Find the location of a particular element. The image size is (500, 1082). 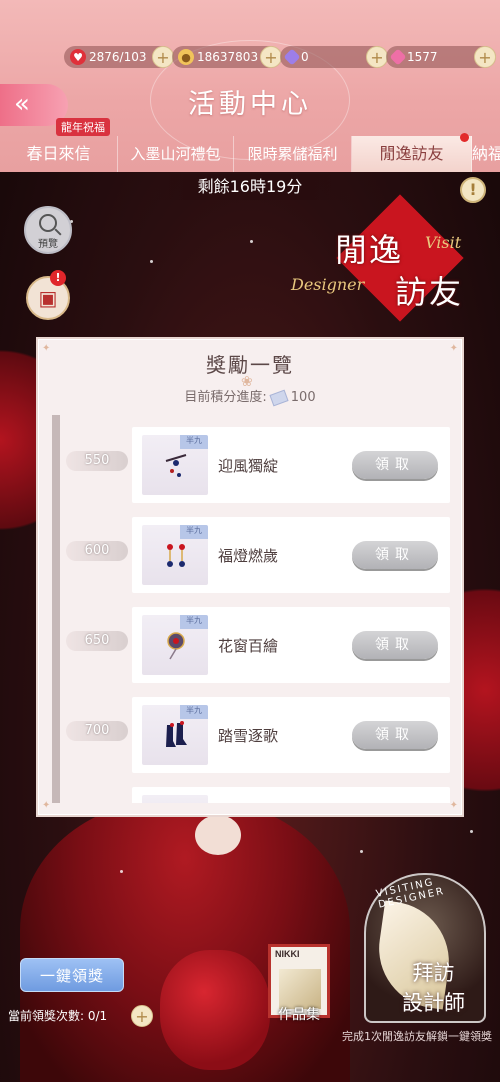

ticket-icon is located at coordinates (279, 397).